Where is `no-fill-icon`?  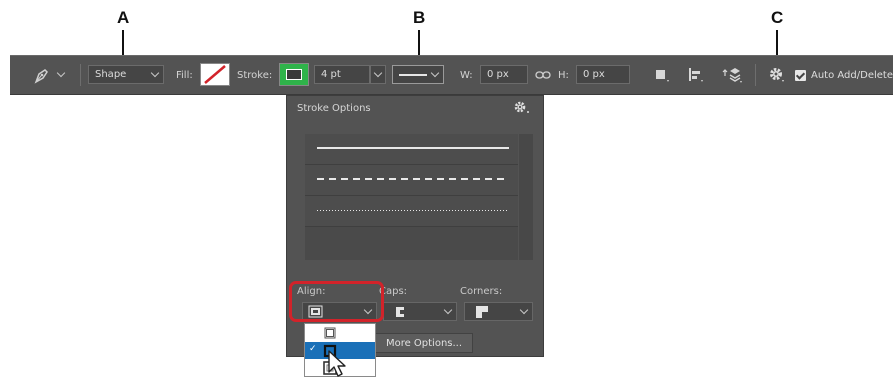 no-fill-icon is located at coordinates (215, 74).